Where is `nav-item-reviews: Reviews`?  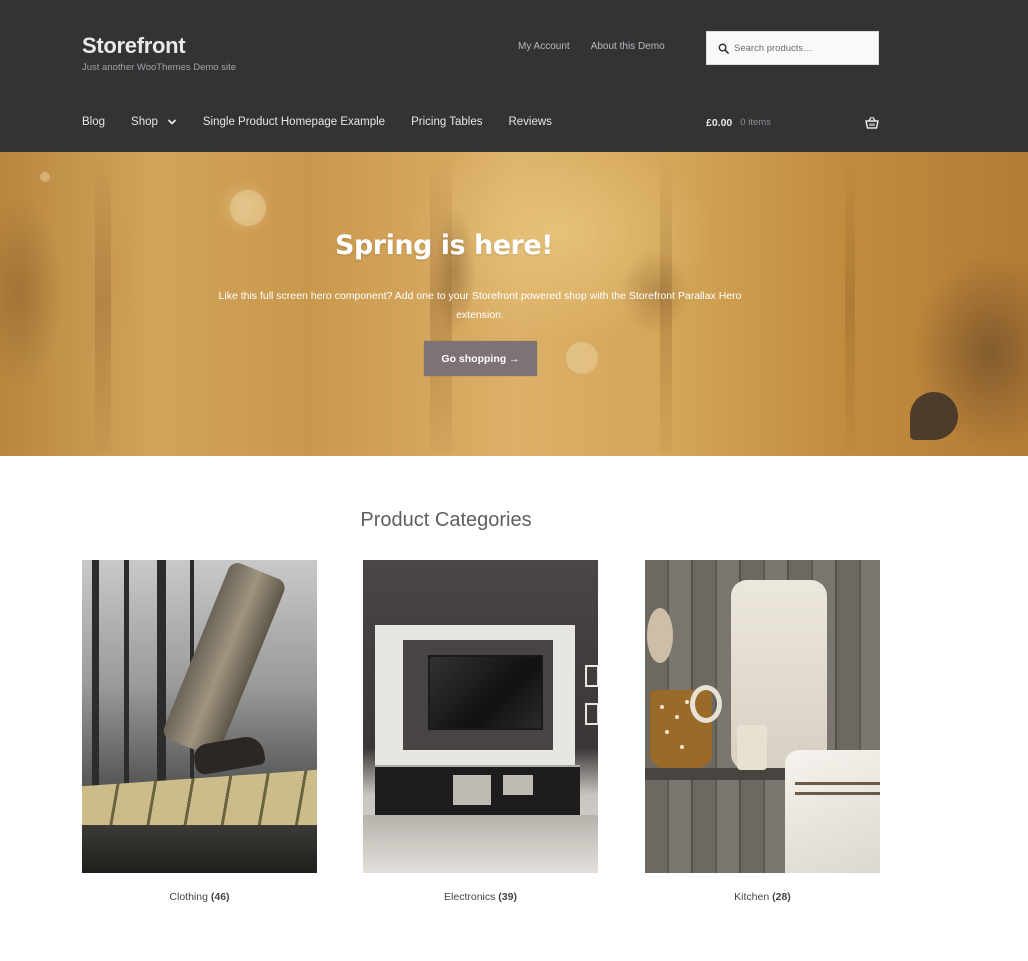
nav-item-reviews: Reviews is located at coordinates (529, 122).